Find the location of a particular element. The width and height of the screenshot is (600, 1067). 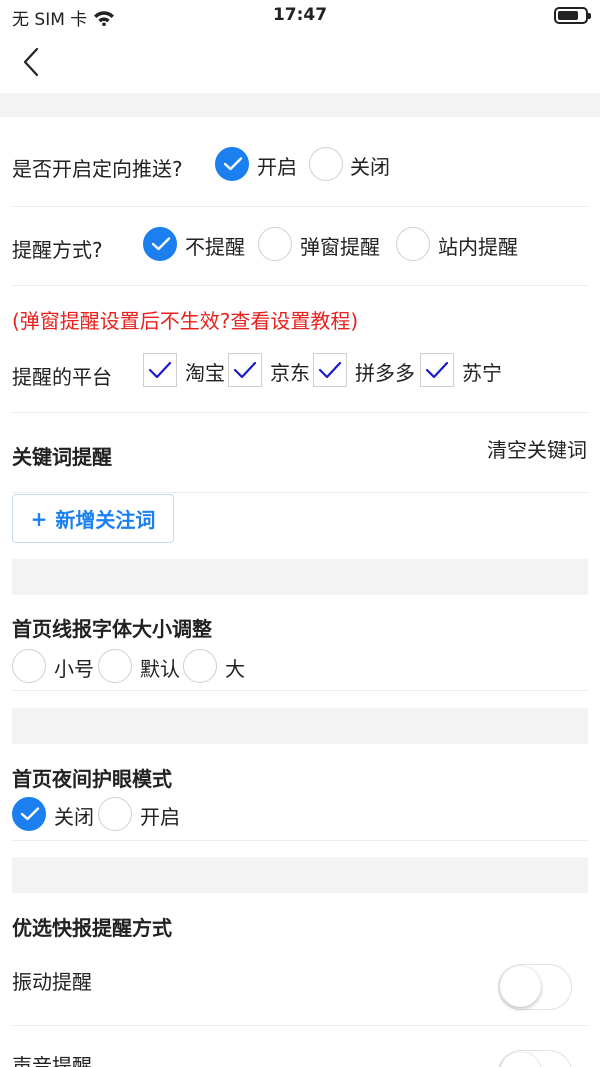

font-small-radio is located at coordinates (29, 666).